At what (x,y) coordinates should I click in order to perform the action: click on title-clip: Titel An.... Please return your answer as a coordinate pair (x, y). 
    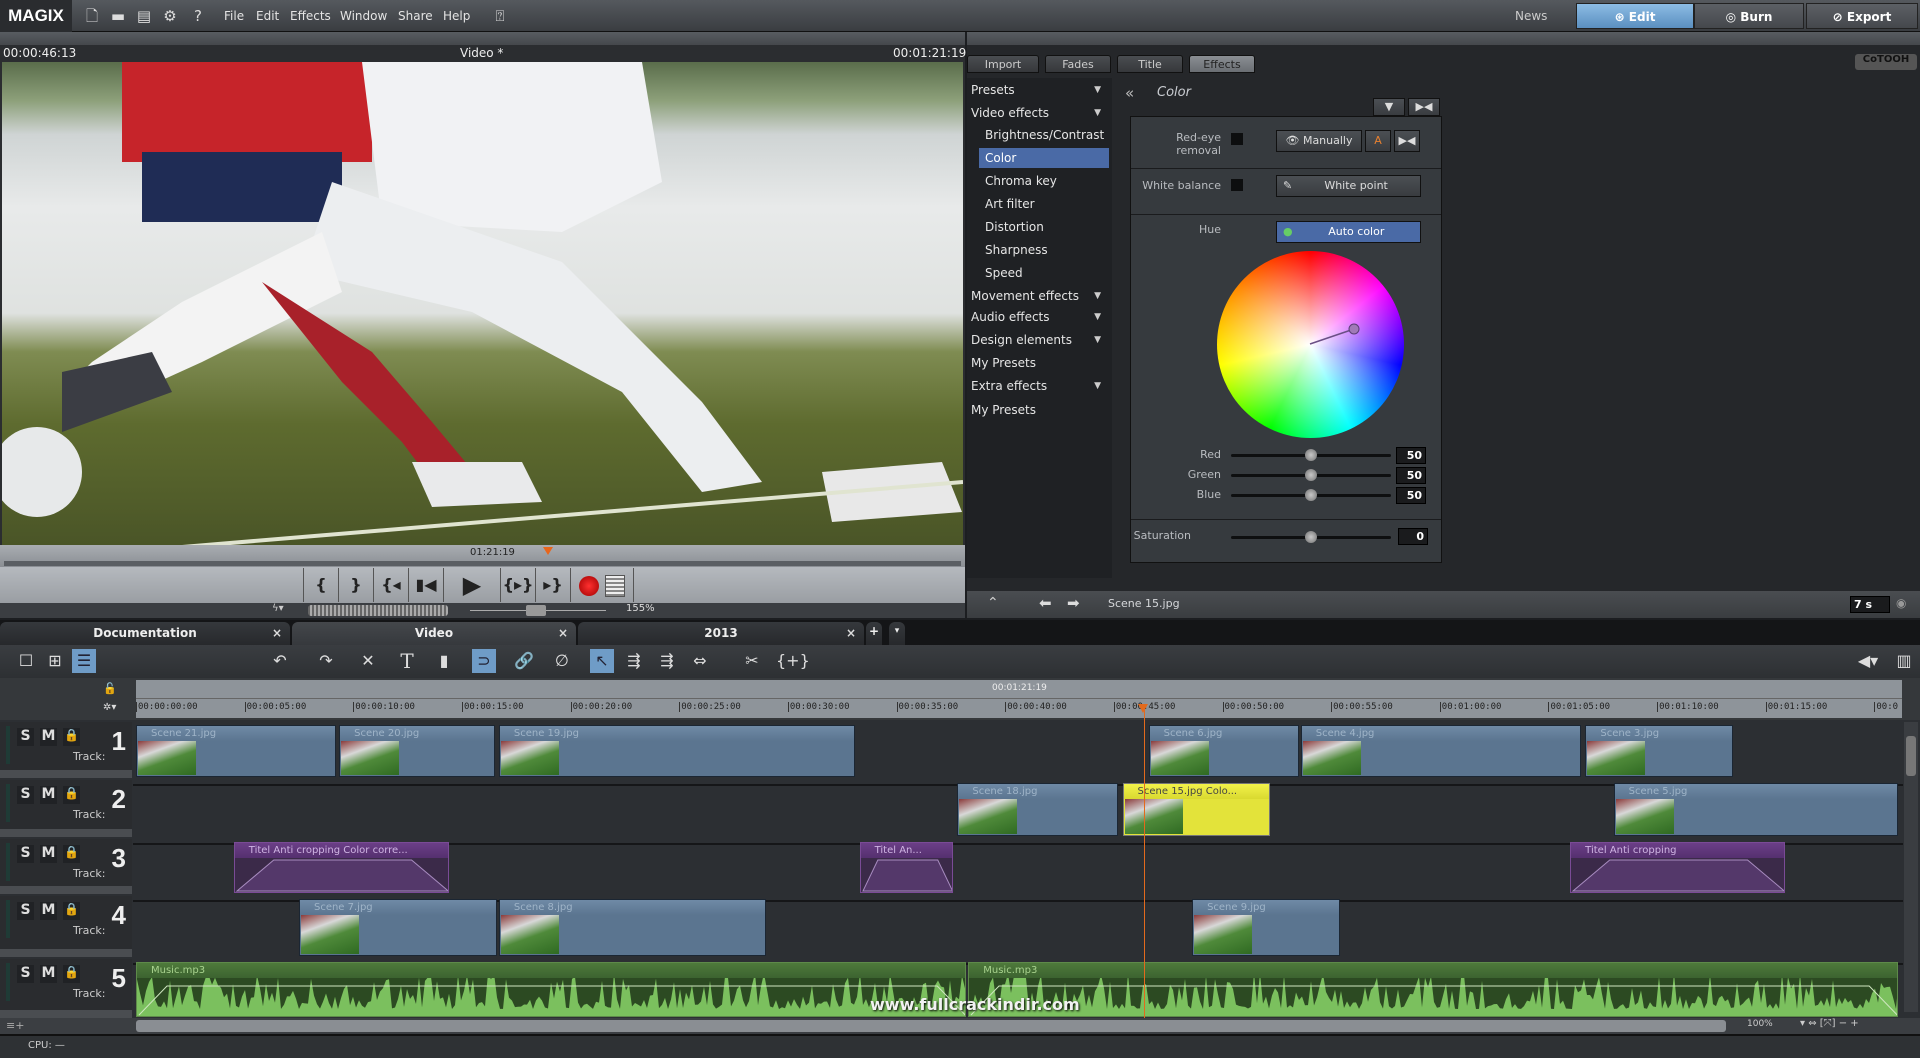
    Looking at the image, I should click on (907, 867).